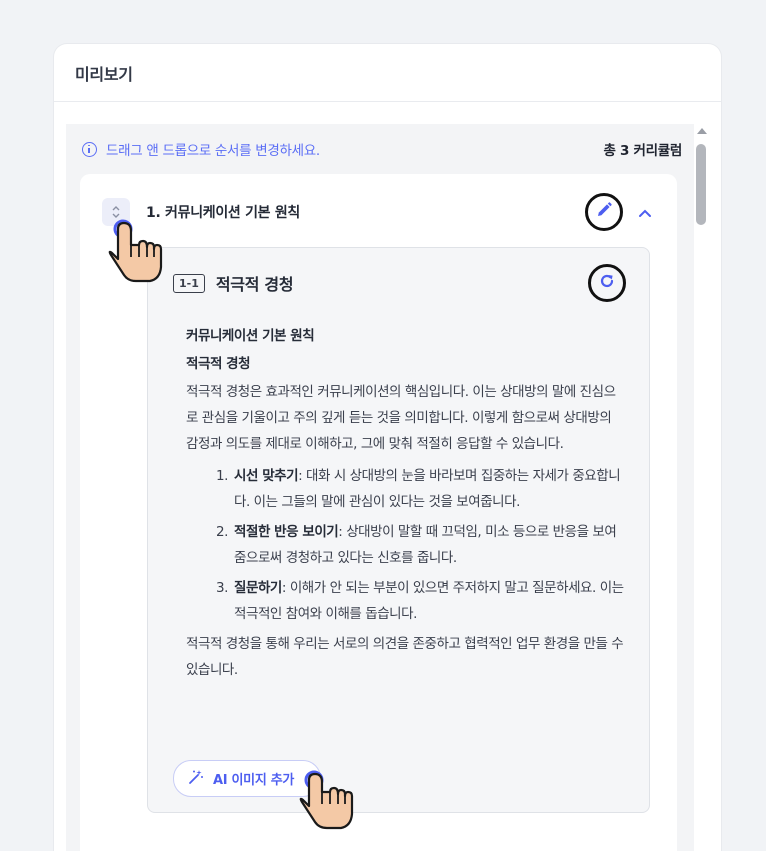 This screenshot has width=766, height=851. What do you see at coordinates (378, 212) in the screenshot?
I see `card-header: 1. 커뮤니케이션 기본 원칙` at bounding box center [378, 212].